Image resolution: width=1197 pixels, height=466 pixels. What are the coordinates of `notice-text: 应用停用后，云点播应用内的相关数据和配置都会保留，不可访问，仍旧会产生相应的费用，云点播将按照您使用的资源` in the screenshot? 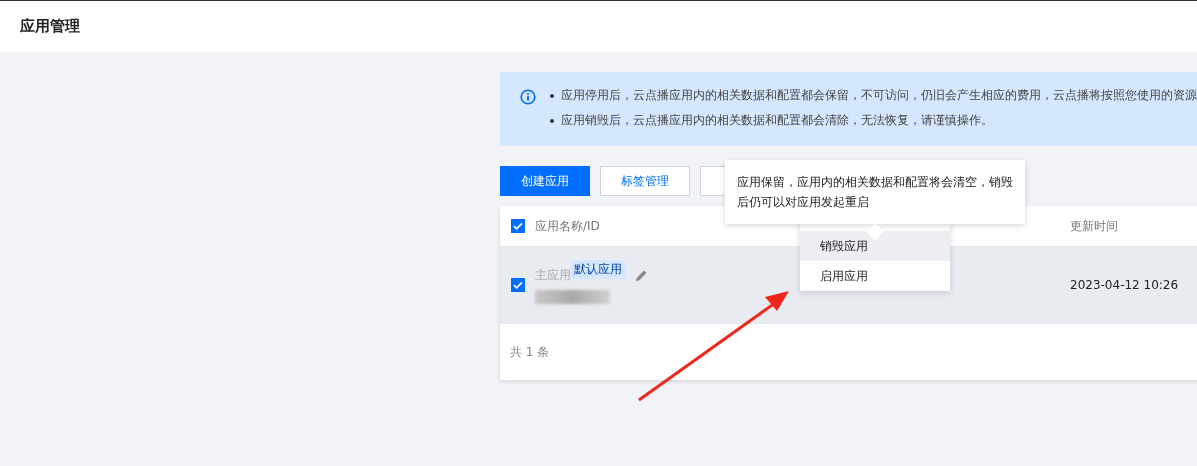 It's located at (879, 95).